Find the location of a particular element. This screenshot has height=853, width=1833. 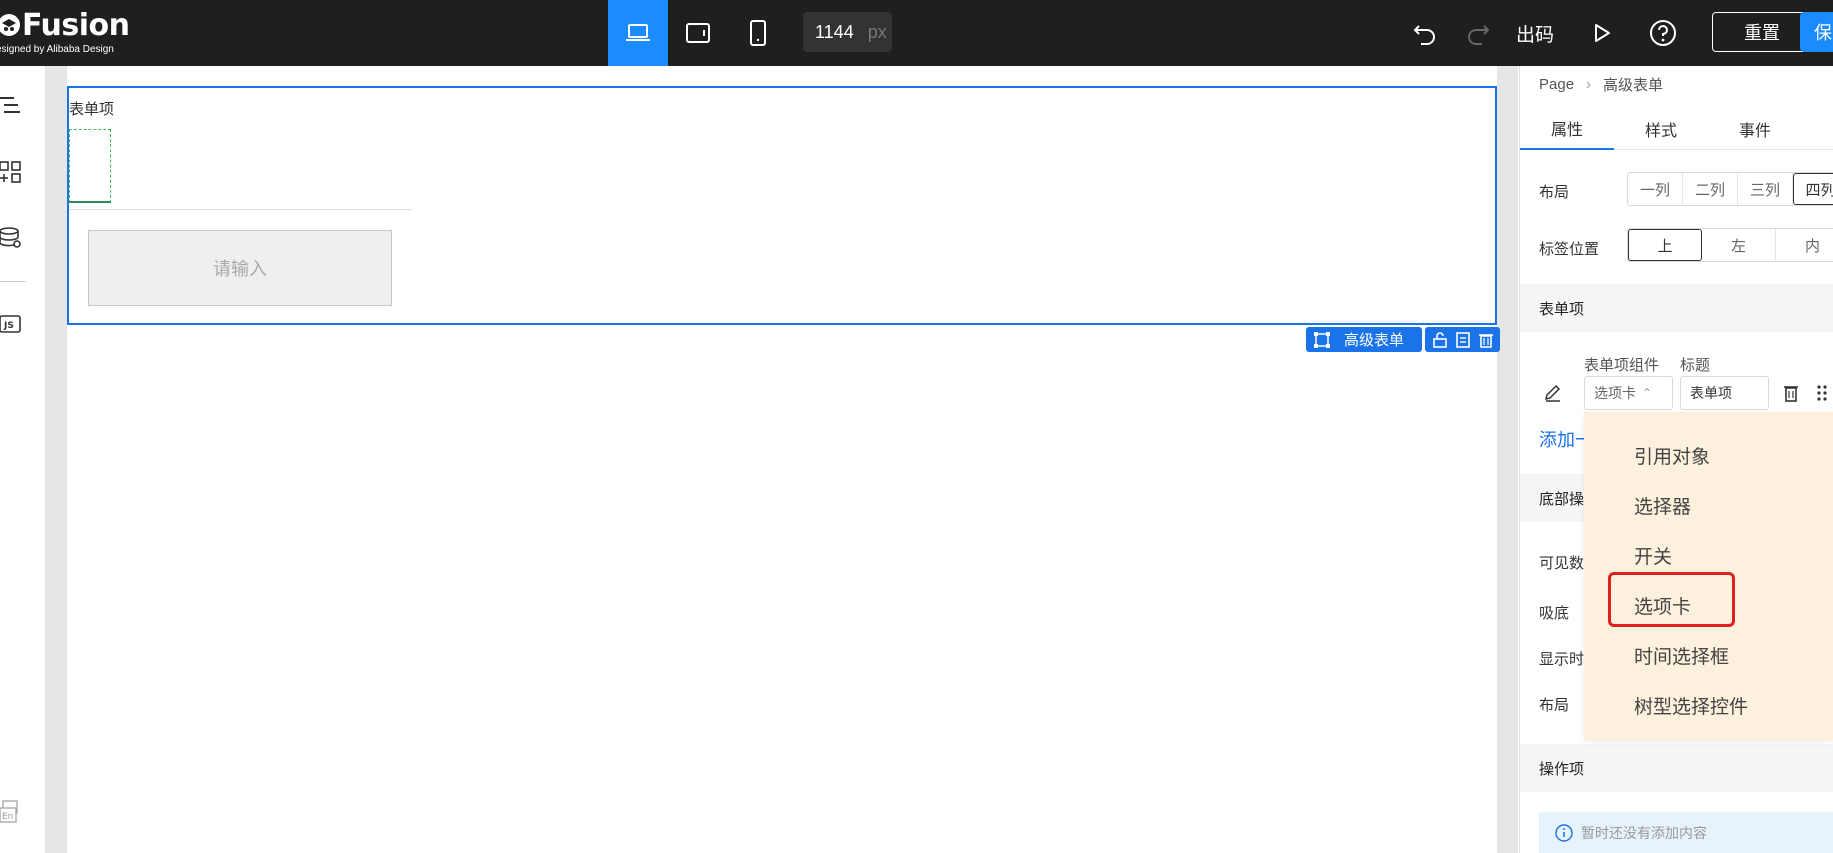

form-item-slot is located at coordinates (90, 166).